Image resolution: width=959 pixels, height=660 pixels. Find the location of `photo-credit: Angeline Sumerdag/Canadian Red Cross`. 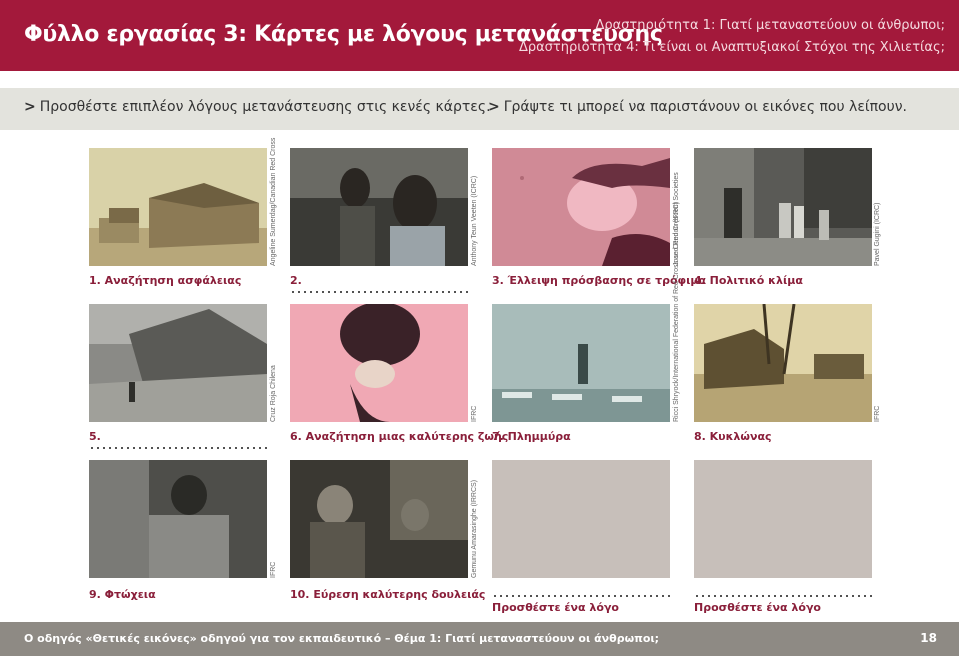

photo-credit: Angeline Sumerdag/Canadian Red Cross is located at coordinates (273, 201).